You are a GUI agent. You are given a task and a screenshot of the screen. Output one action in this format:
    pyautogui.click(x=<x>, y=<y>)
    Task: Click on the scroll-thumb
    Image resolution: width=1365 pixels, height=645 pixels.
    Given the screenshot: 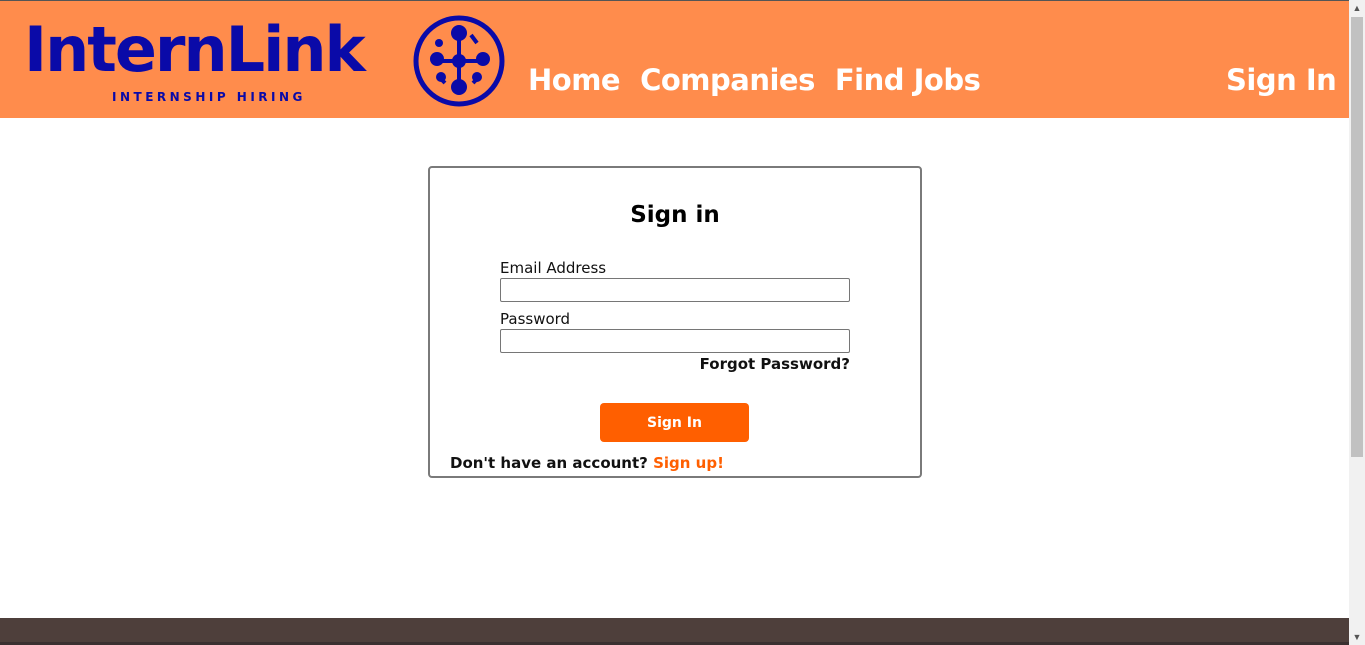 What is the action you would take?
    pyautogui.click(x=1357, y=237)
    